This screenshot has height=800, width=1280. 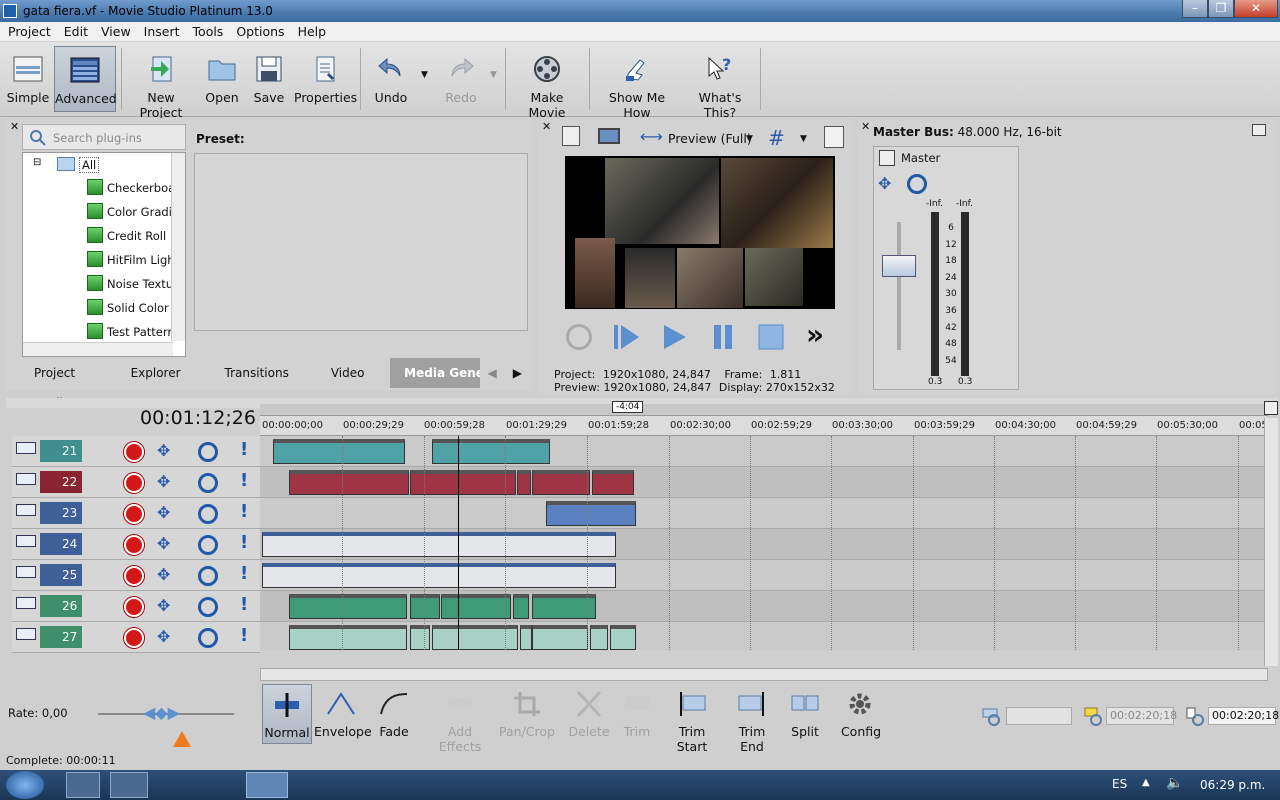 I want to click on maximize-button: ❐, so click(x=1221, y=9).